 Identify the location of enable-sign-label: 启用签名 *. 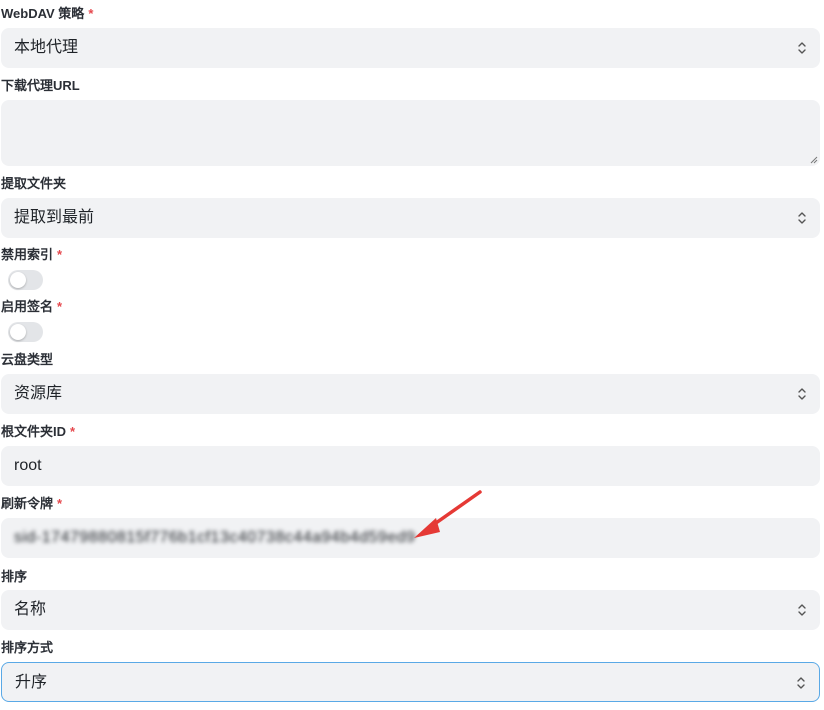
(31, 307).